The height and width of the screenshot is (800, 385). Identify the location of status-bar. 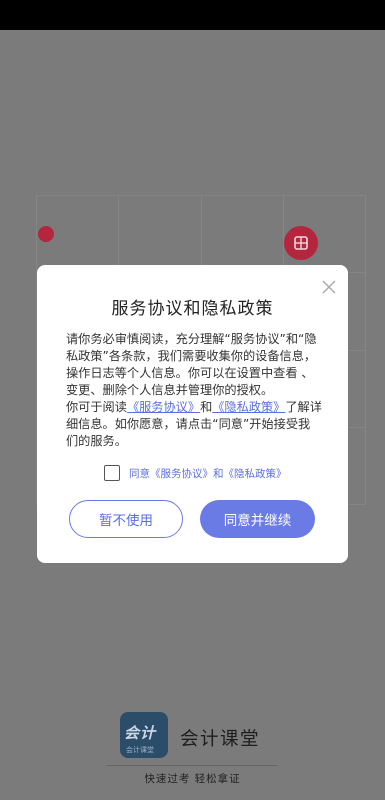
(192, 15).